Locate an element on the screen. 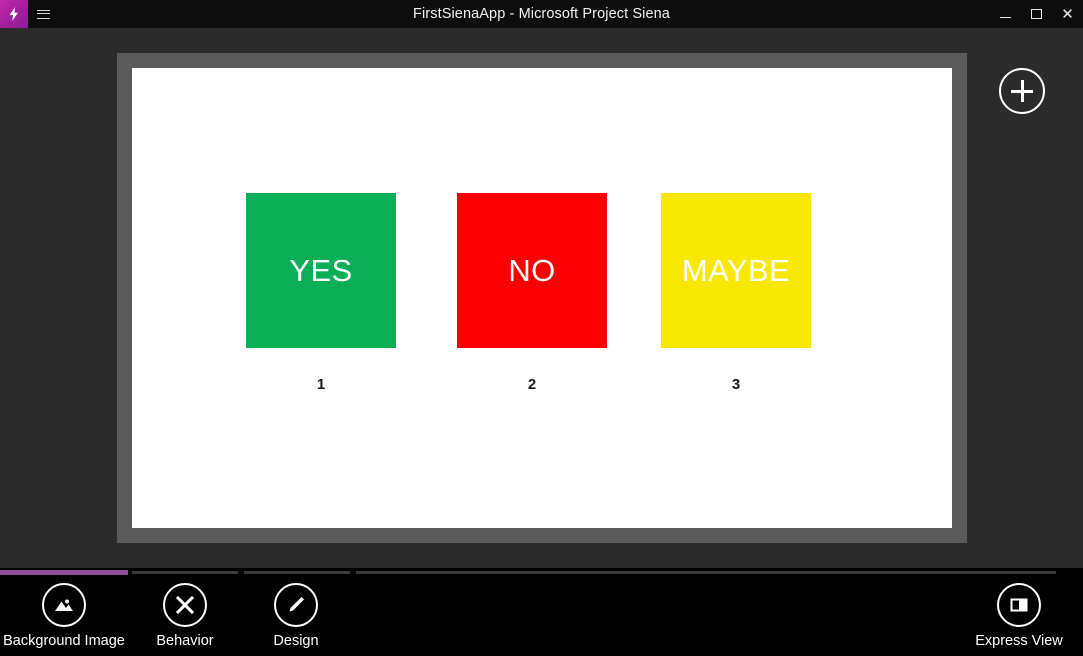  canvas-button-yes: YES is located at coordinates (321, 270).